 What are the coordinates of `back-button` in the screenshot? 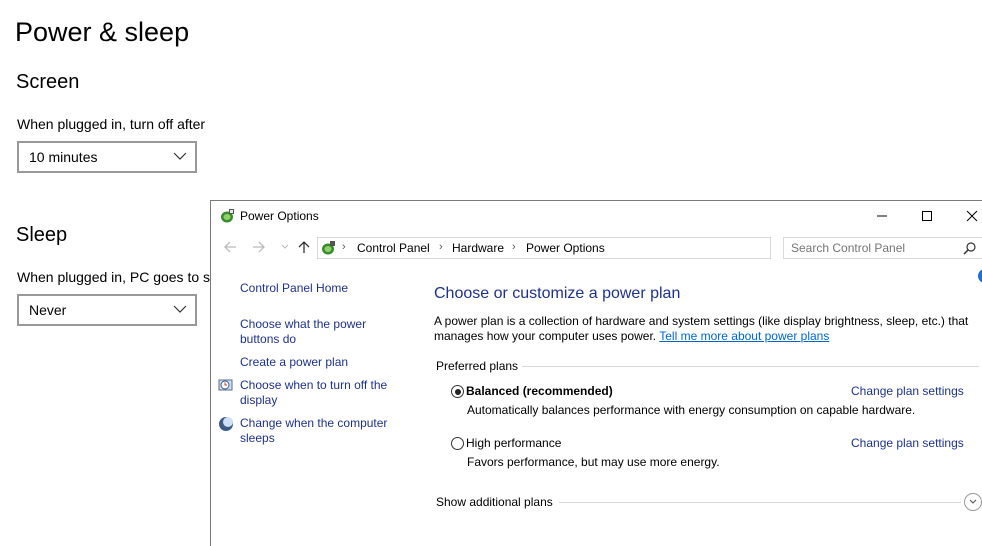 It's located at (230, 247).